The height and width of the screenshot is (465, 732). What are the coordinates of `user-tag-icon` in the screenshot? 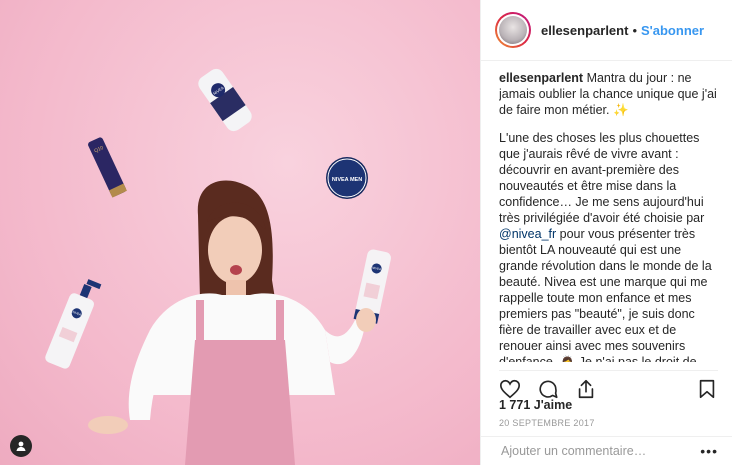 It's located at (21, 446).